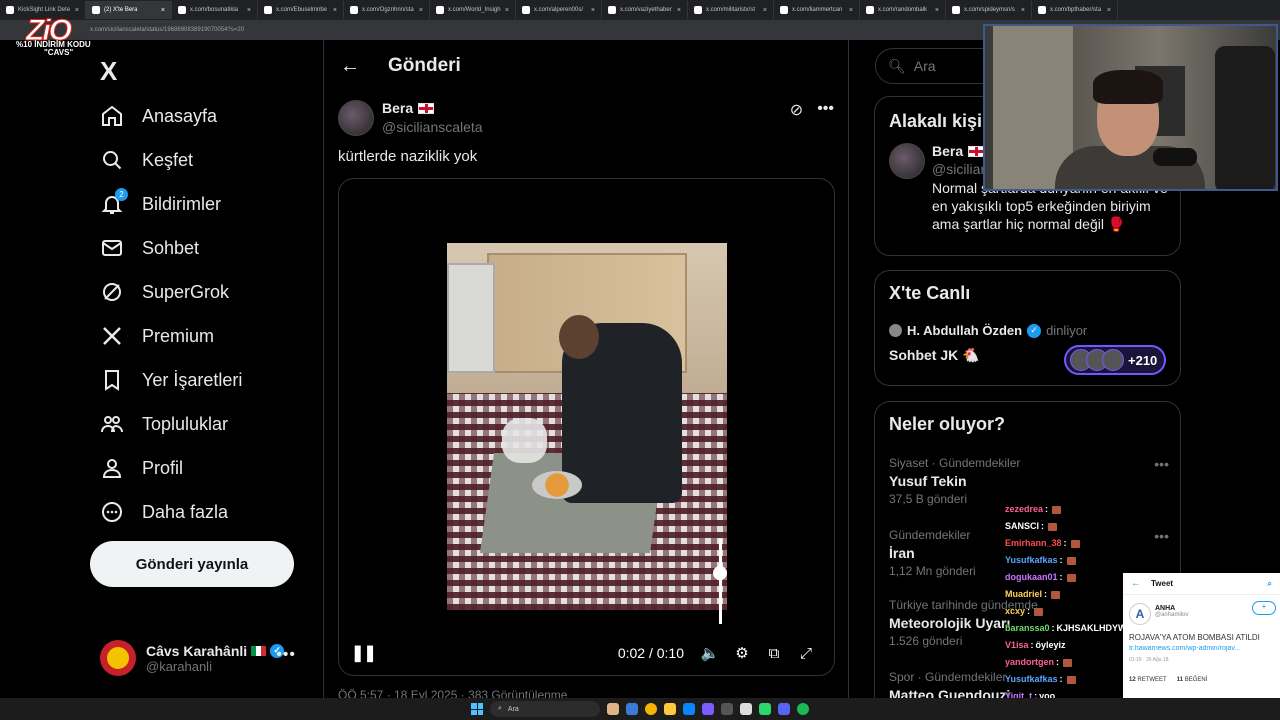 This screenshot has width=1280, height=720. What do you see at coordinates (432, 127) in the screenshot?
I see `author-handle: @sicilianscaleta` at bounding box center [432, 127].